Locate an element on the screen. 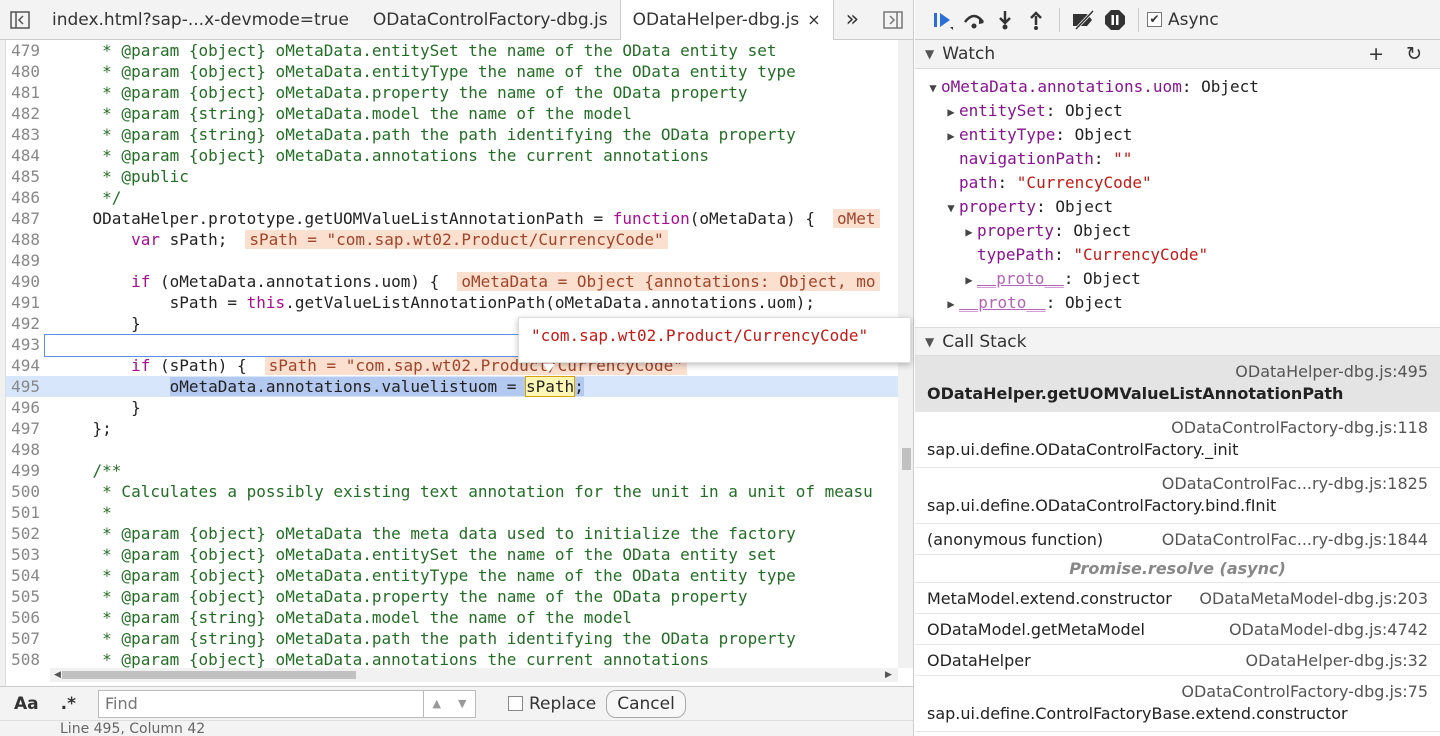 The image size is (1440, 736). resume-button is located at coordinates (942, 20).